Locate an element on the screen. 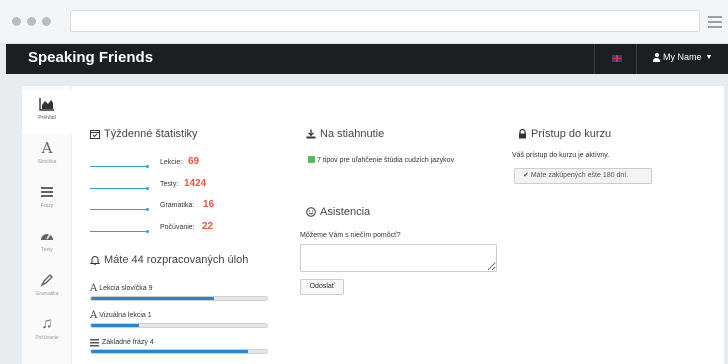  address-bar is located at coordinates (385, 21).